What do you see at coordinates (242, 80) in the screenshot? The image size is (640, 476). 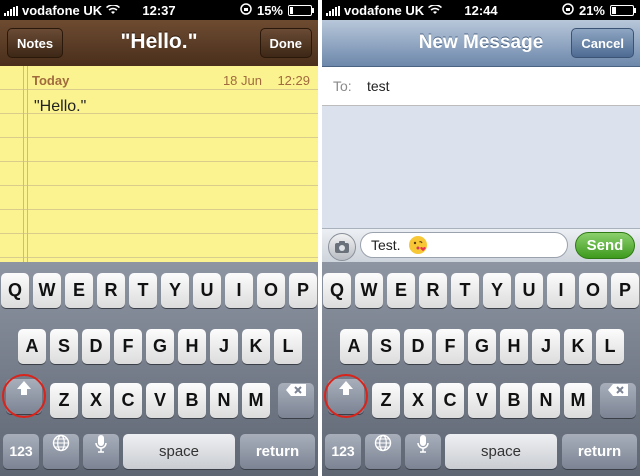 I see `note-date: 18 Jun` at bounding box center [242, 80].